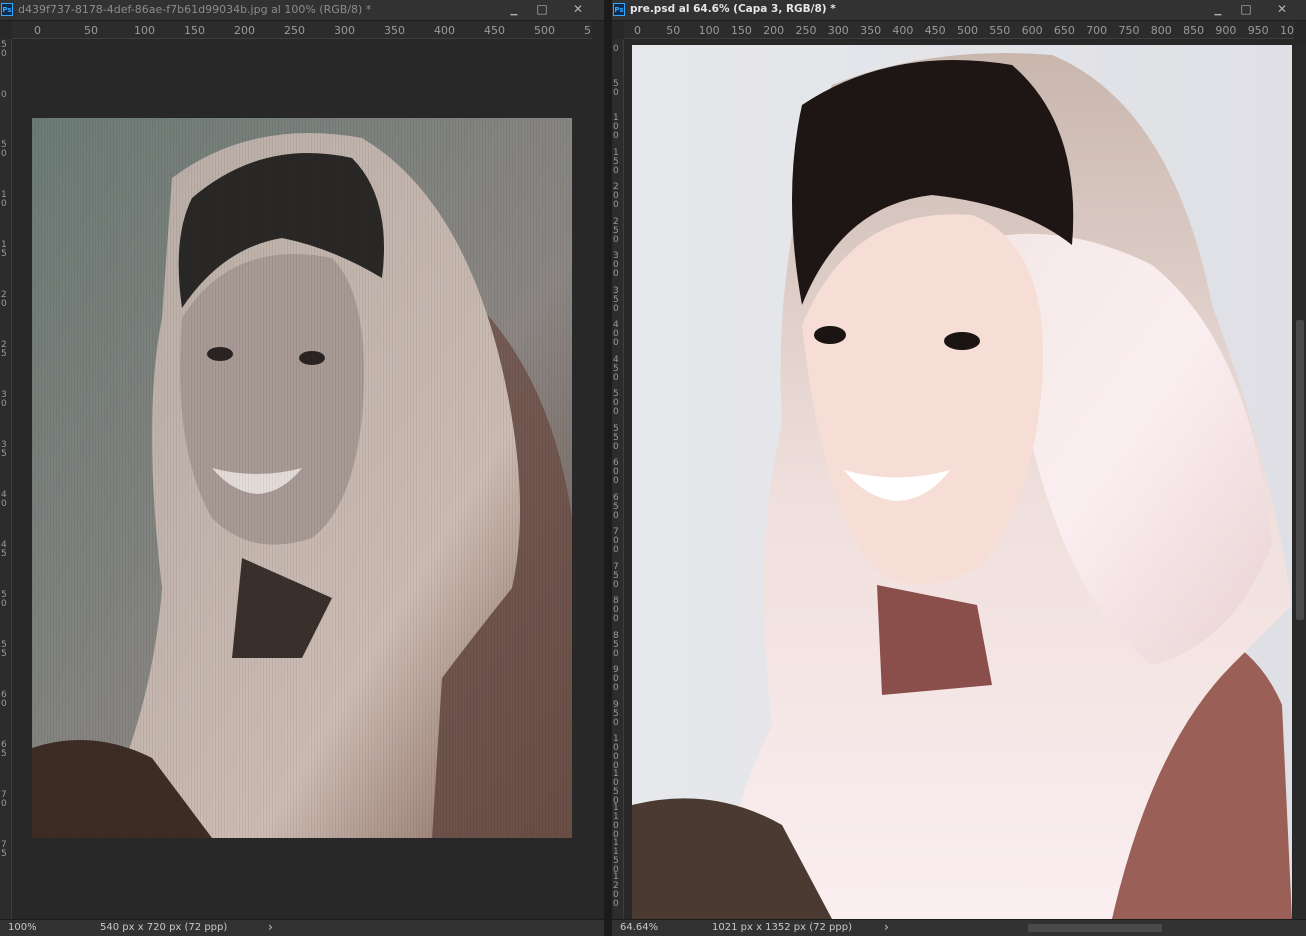 The image size is (1306, 936). Describe the element at coordinates (1287, 30) in the screenshot. I see `ruler-label: 10` at that location.